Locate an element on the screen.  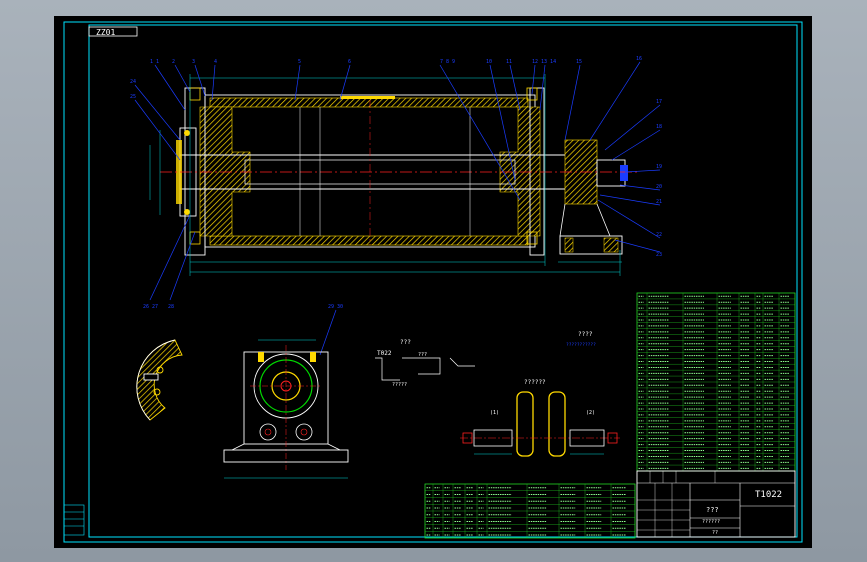
svg-text: 24 is located at coordinates (133, 82).